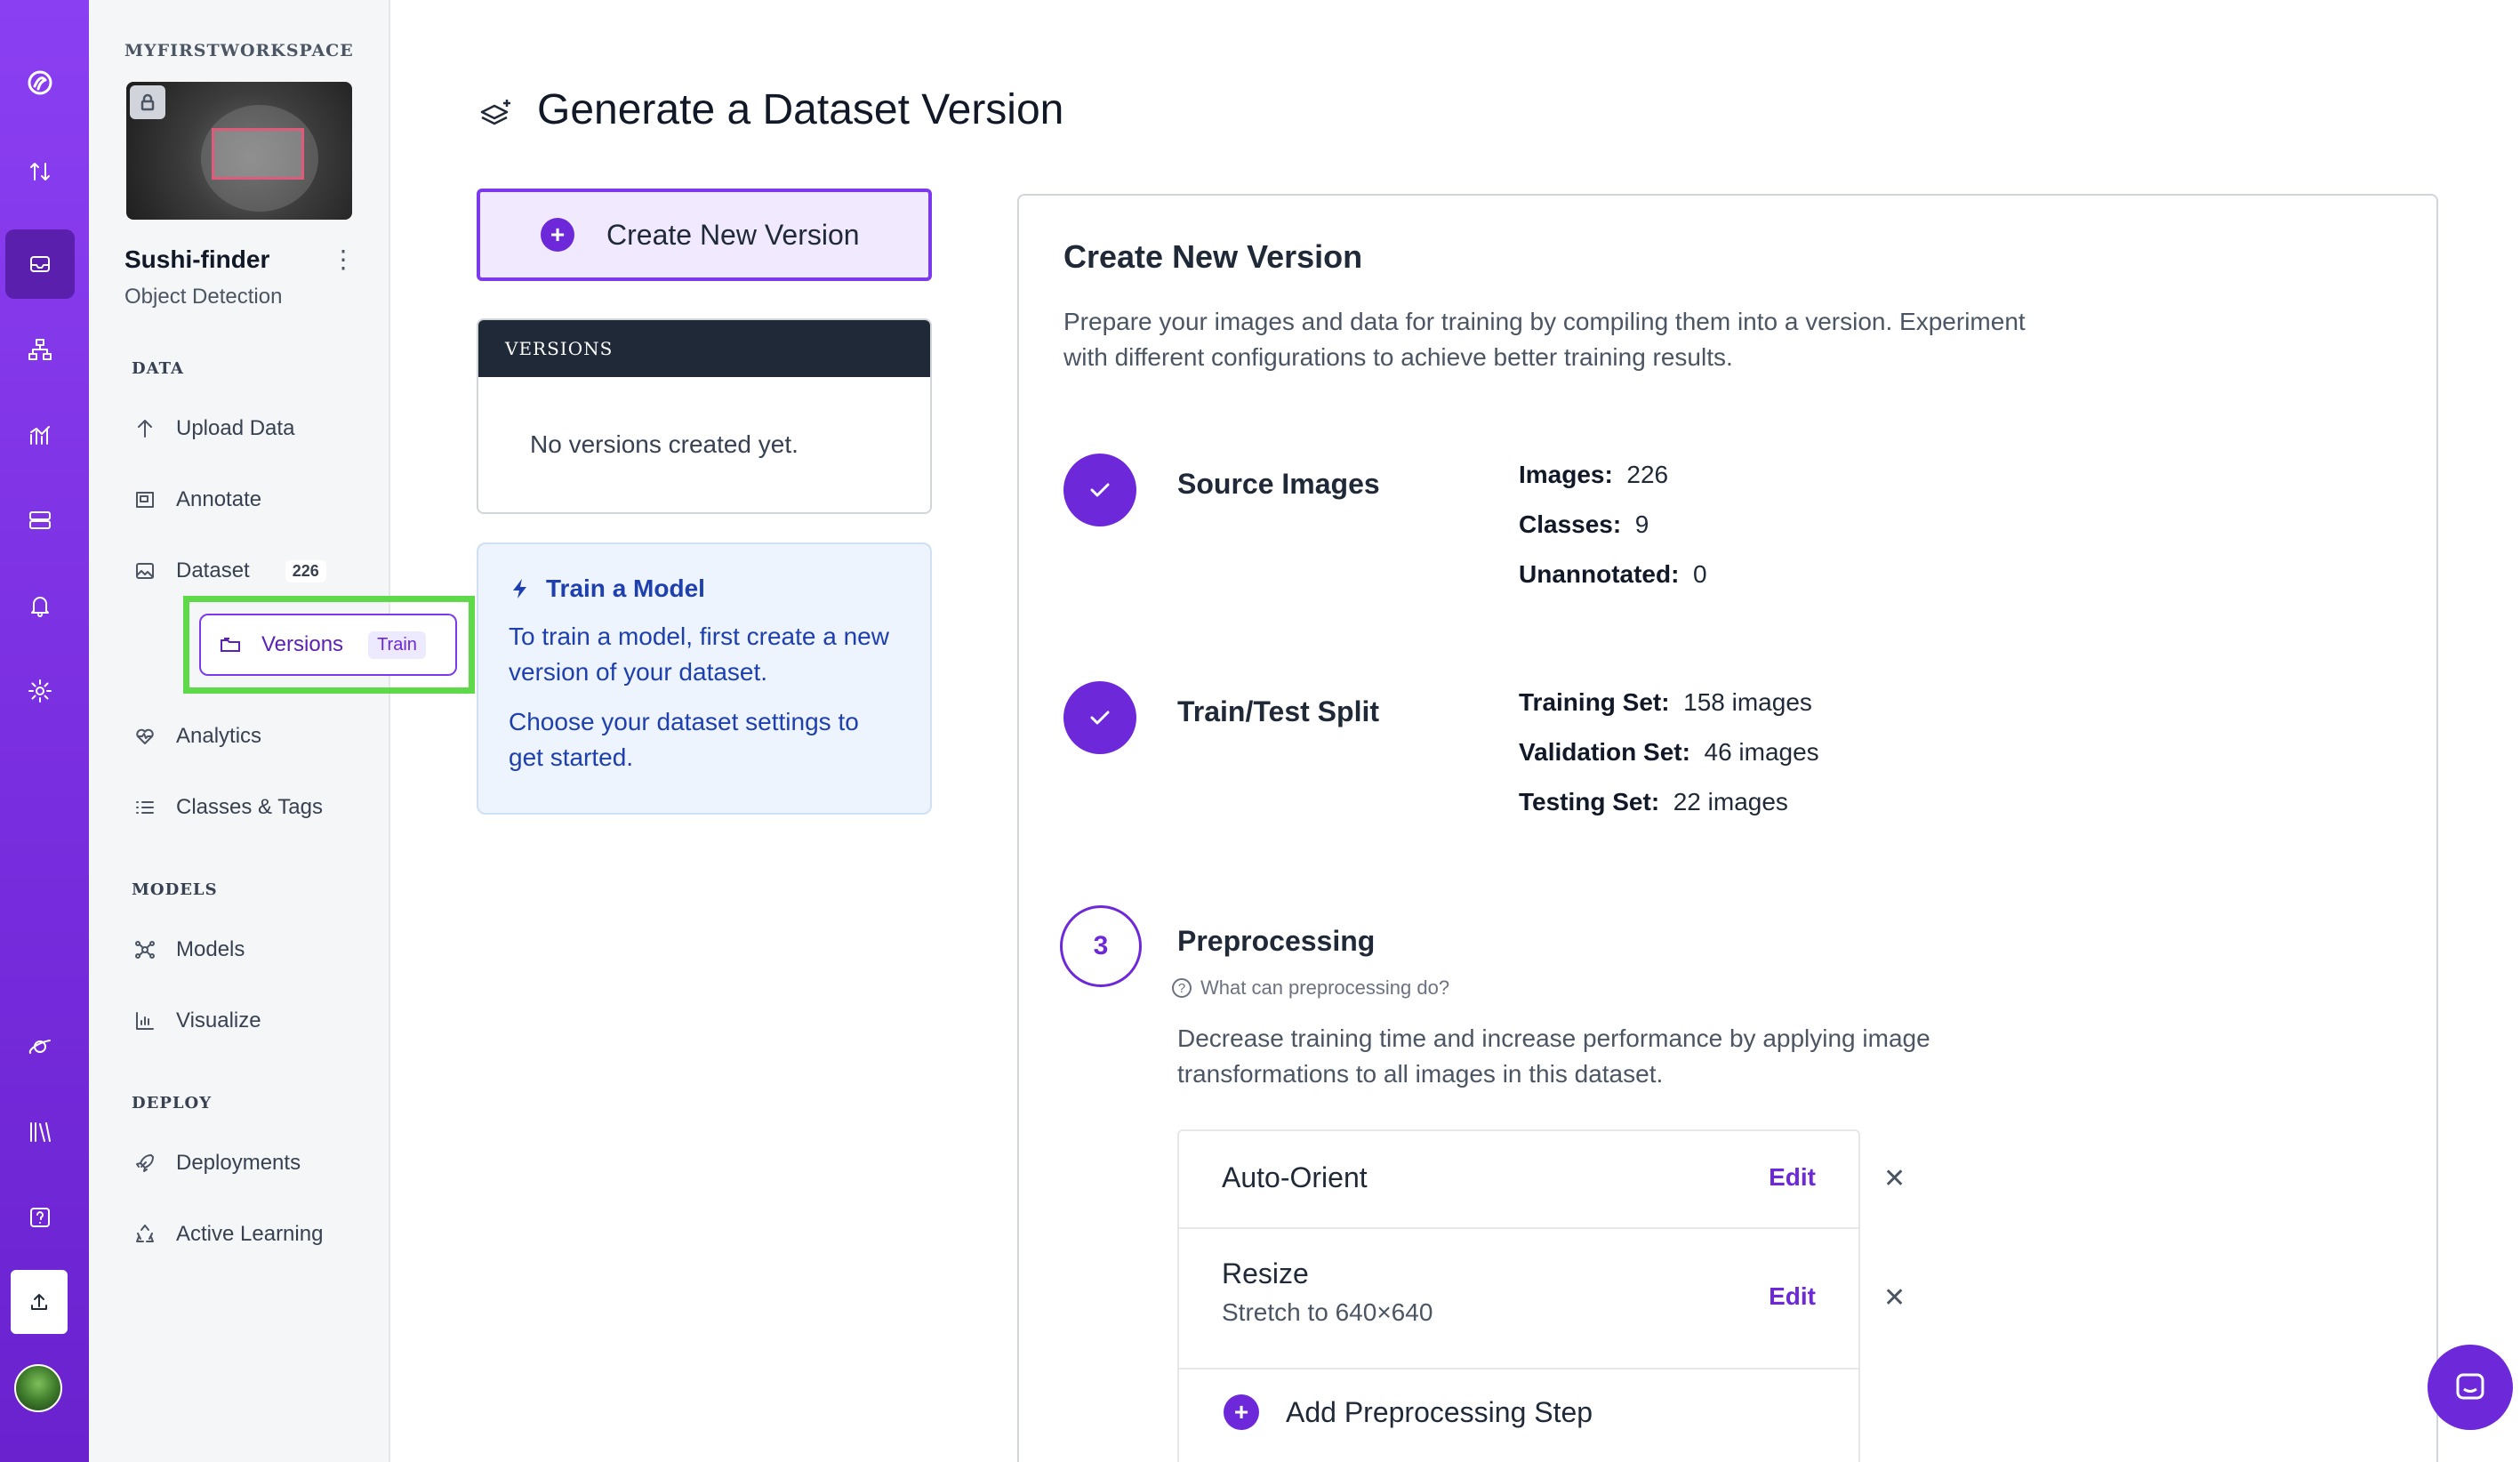  Describe the element at coordinates (40, 82) in the screenshot. I see `logo-icon` at that location.